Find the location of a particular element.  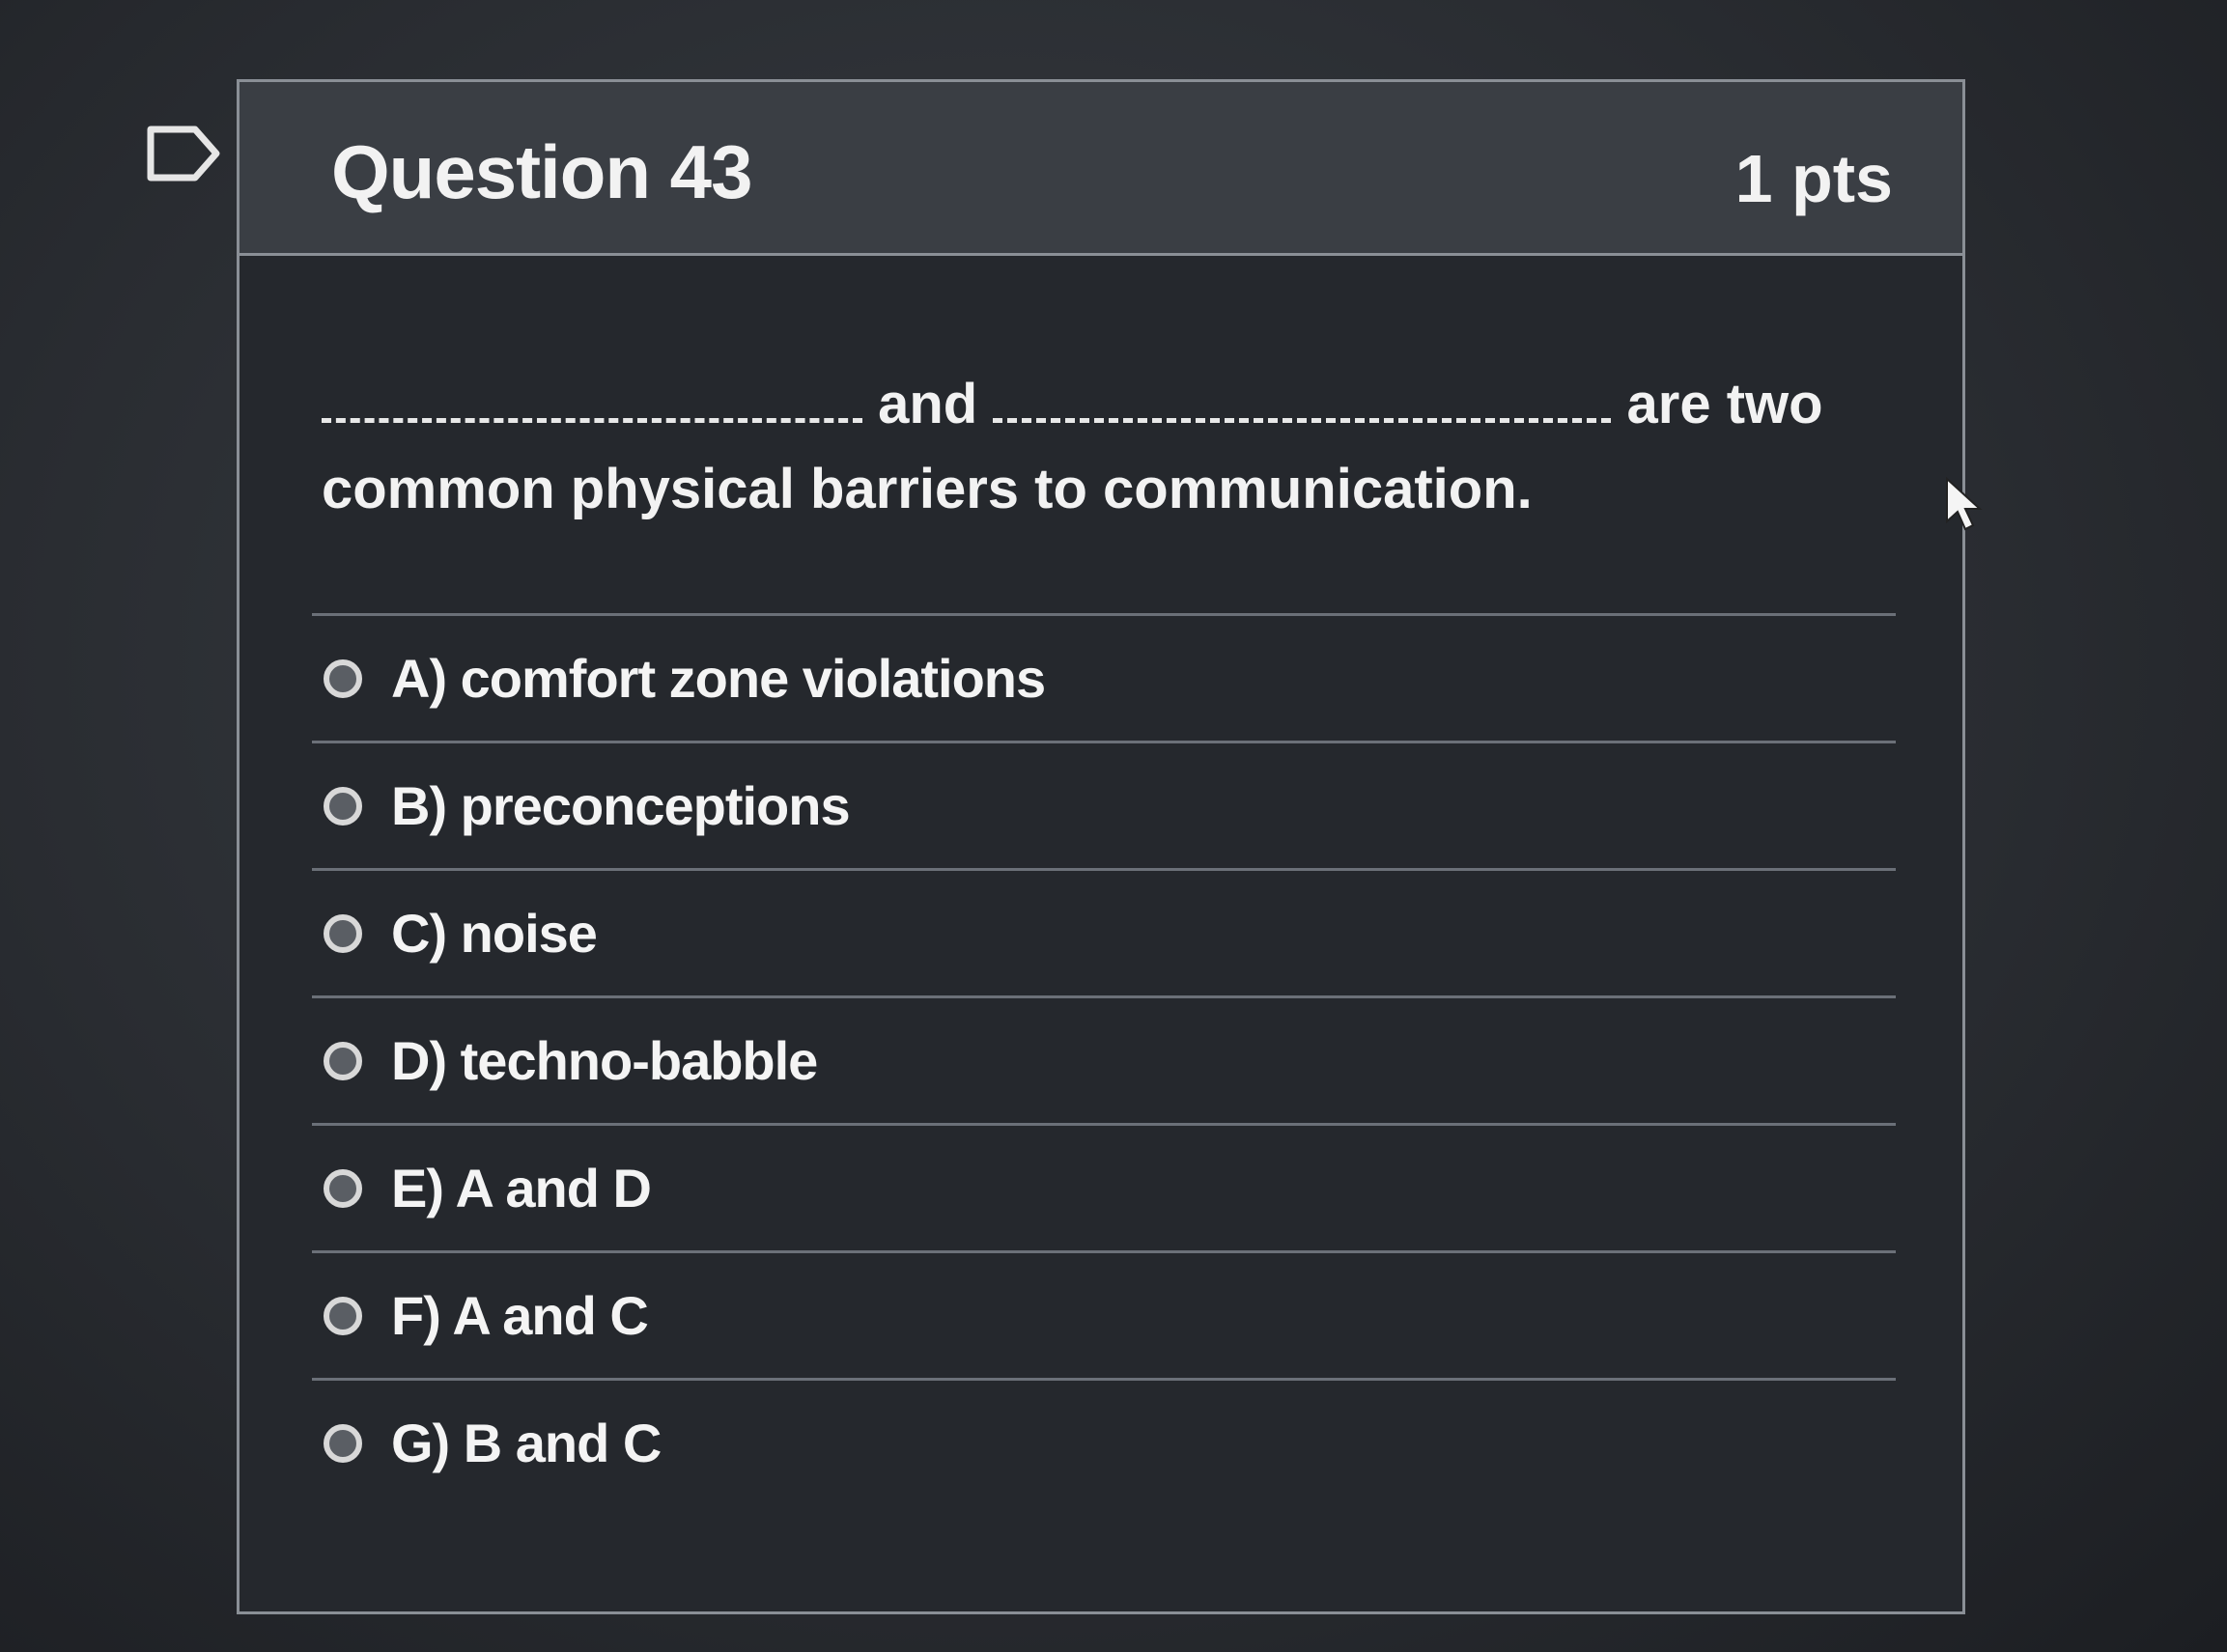

answer-option-d: D) techno-babble is located at coordinates (1104, 1059).